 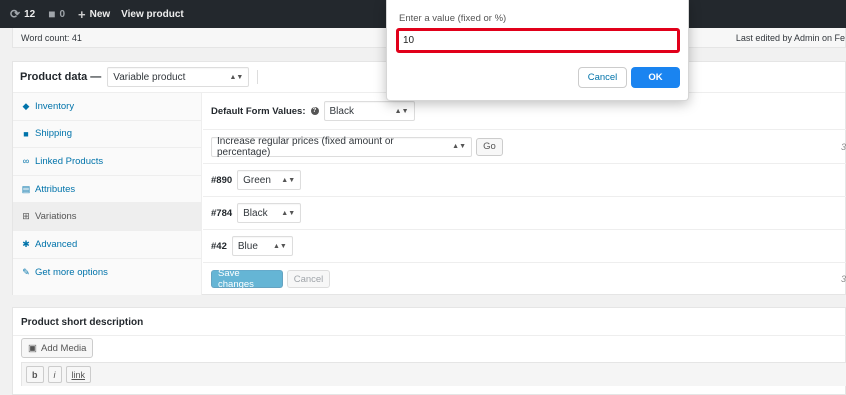 What do you see at coordinates (26, 271) in the screenshot?
I see `plugin-icon: ✎` at bounding box center [26, 271].